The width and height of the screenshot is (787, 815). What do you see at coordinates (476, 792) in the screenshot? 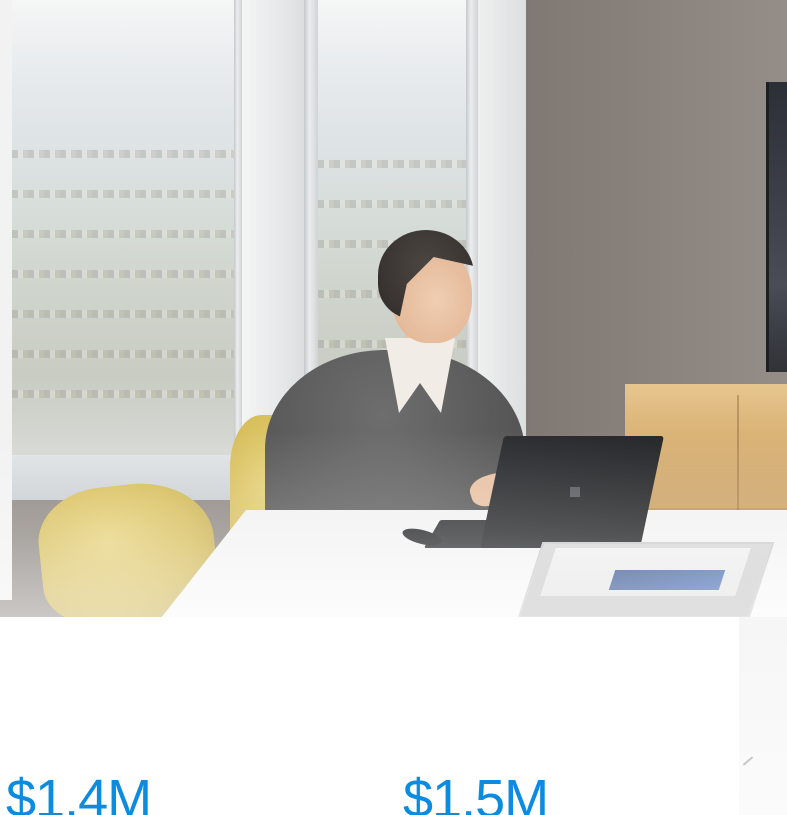
I see `stat-value-second: $1.5M` at bounding box center [476, 792].